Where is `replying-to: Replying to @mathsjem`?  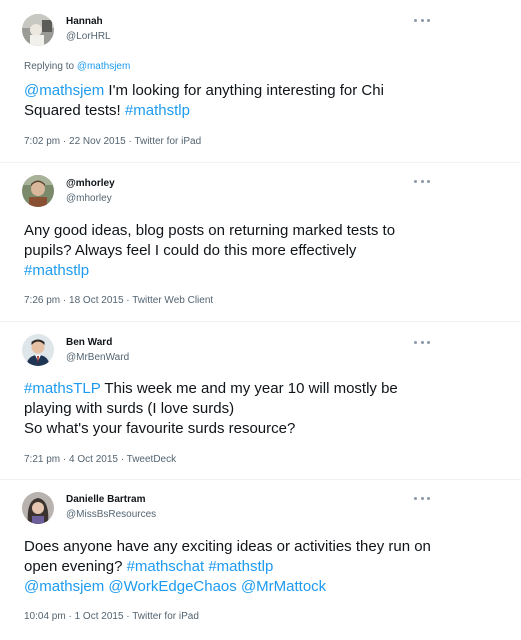
replying-to: Replying to @mathsjem is located at coordinates (77, 66).